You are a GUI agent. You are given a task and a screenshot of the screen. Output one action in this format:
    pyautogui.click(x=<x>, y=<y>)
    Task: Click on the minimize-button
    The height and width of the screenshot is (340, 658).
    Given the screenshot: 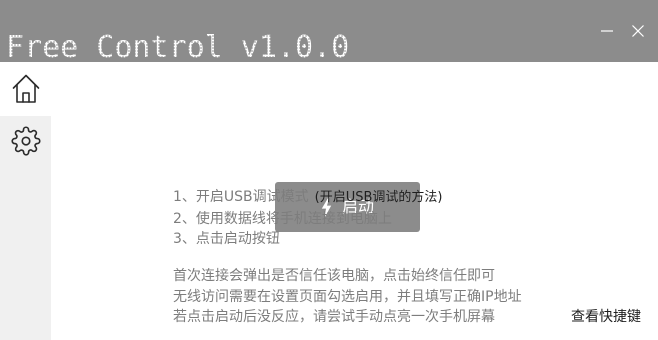 What is the action you would take?
    pyautogui.click(x=607, y=31)
    